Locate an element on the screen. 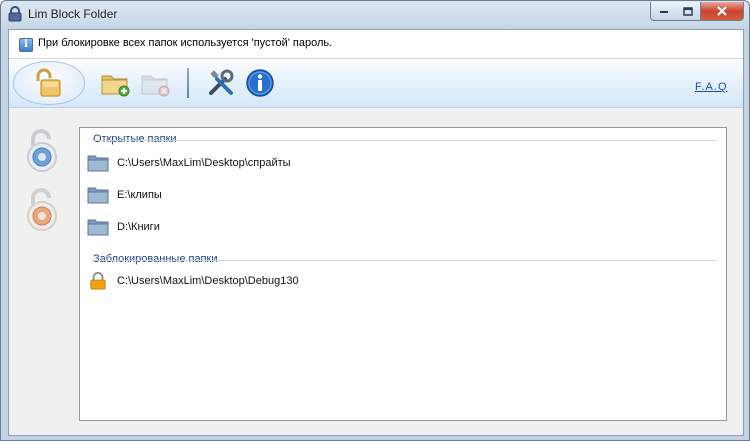 This screenshot has height=441, width=750. toolbar: F.A.Q is located at coordinates (376, 83).